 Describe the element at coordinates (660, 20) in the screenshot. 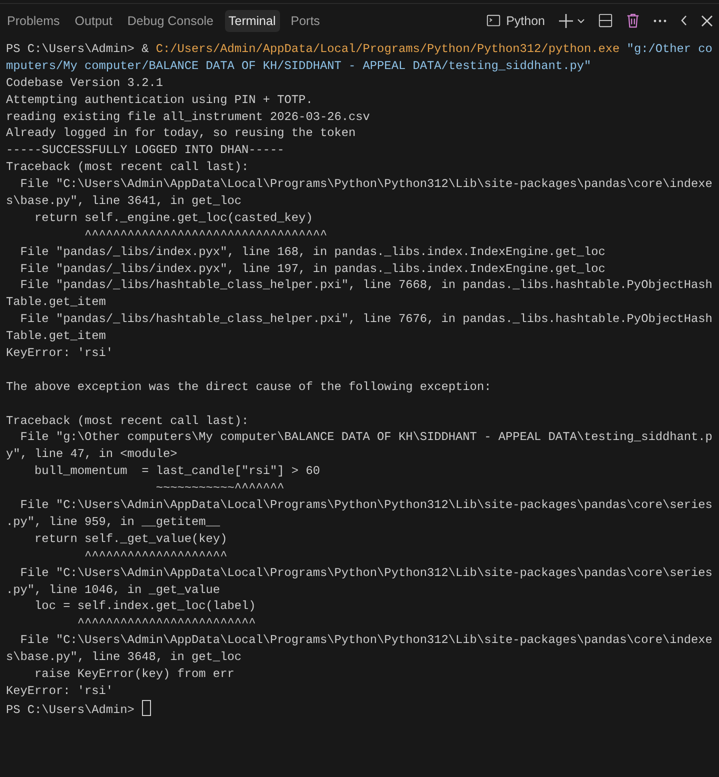

I see `more-icon` at that location.